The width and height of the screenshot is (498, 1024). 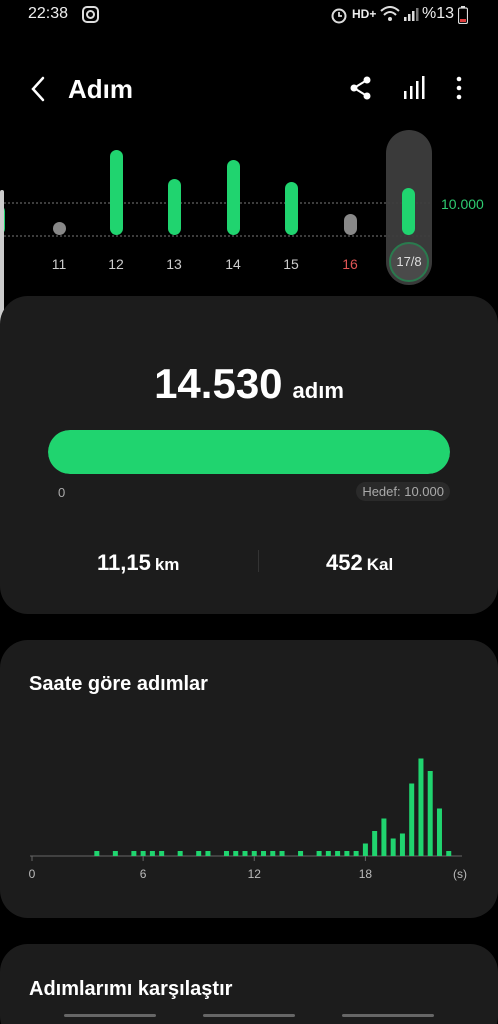 What do you see at coordinates (390, 13) in the screenshot?
I see `wifi-icon` at bounding box center [390, 13].